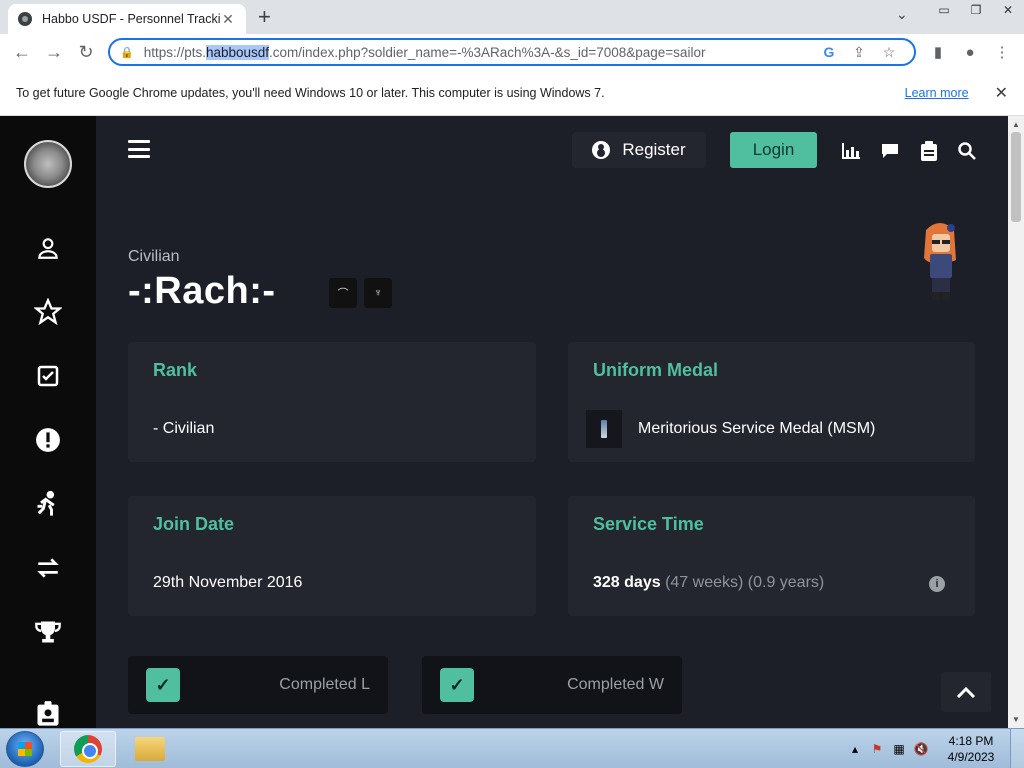 This screenshot has width=1024, height=768. I want to click on tab-title: Habbo USDF - Personnel Tracking, so click(131, 19).